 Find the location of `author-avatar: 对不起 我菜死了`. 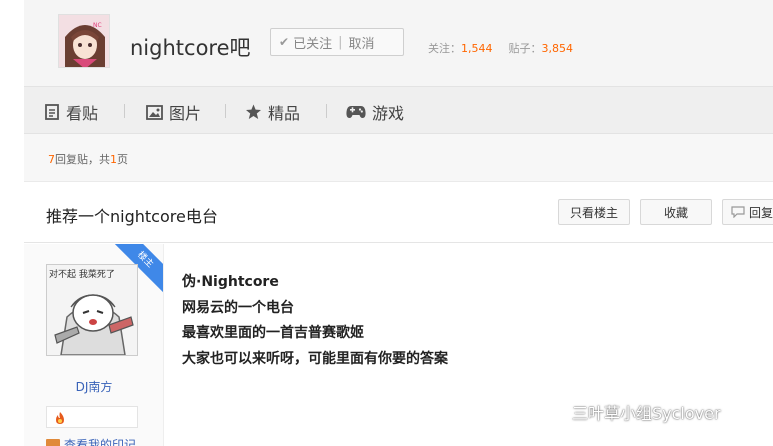

author-avatar: 对不起 我菜死了 is located at coordinates (92, 310).